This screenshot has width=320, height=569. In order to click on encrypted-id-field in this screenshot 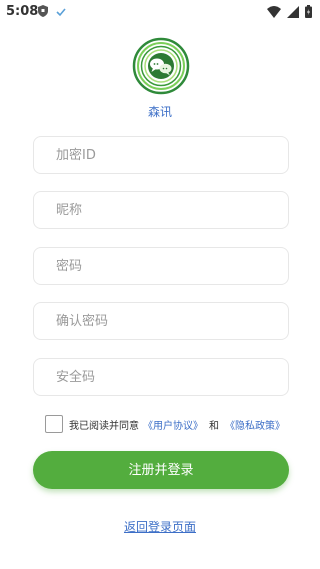, I will do `click(161, 155)`.